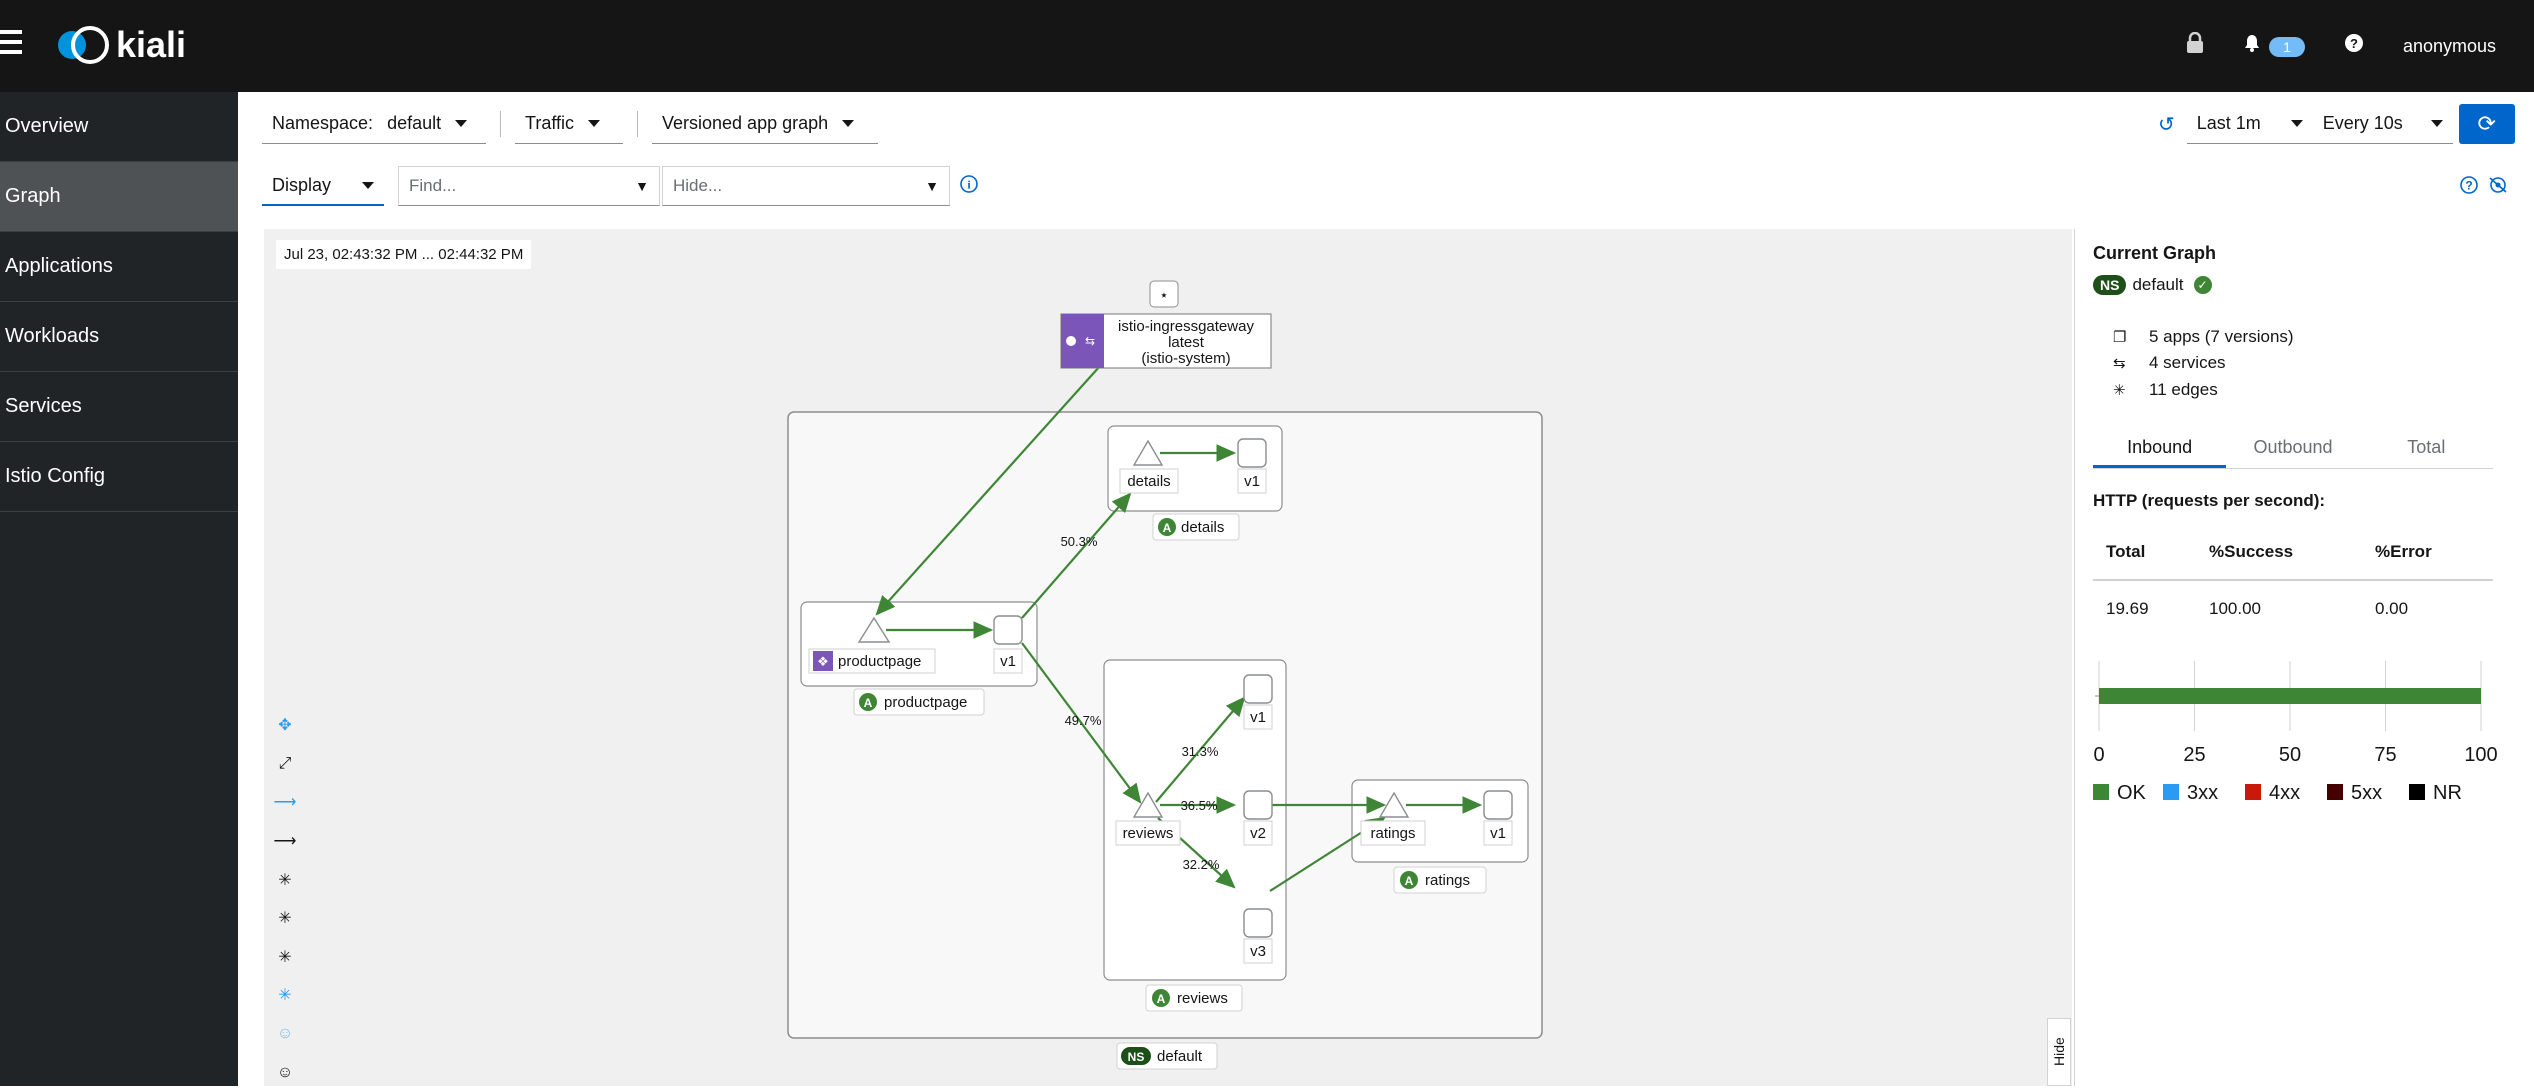 This screenshot has height=1092, width=2534. Describe the element at coordinates (2447, 793) in the screenshot. I see `legend-label-nr: NR` at that location.